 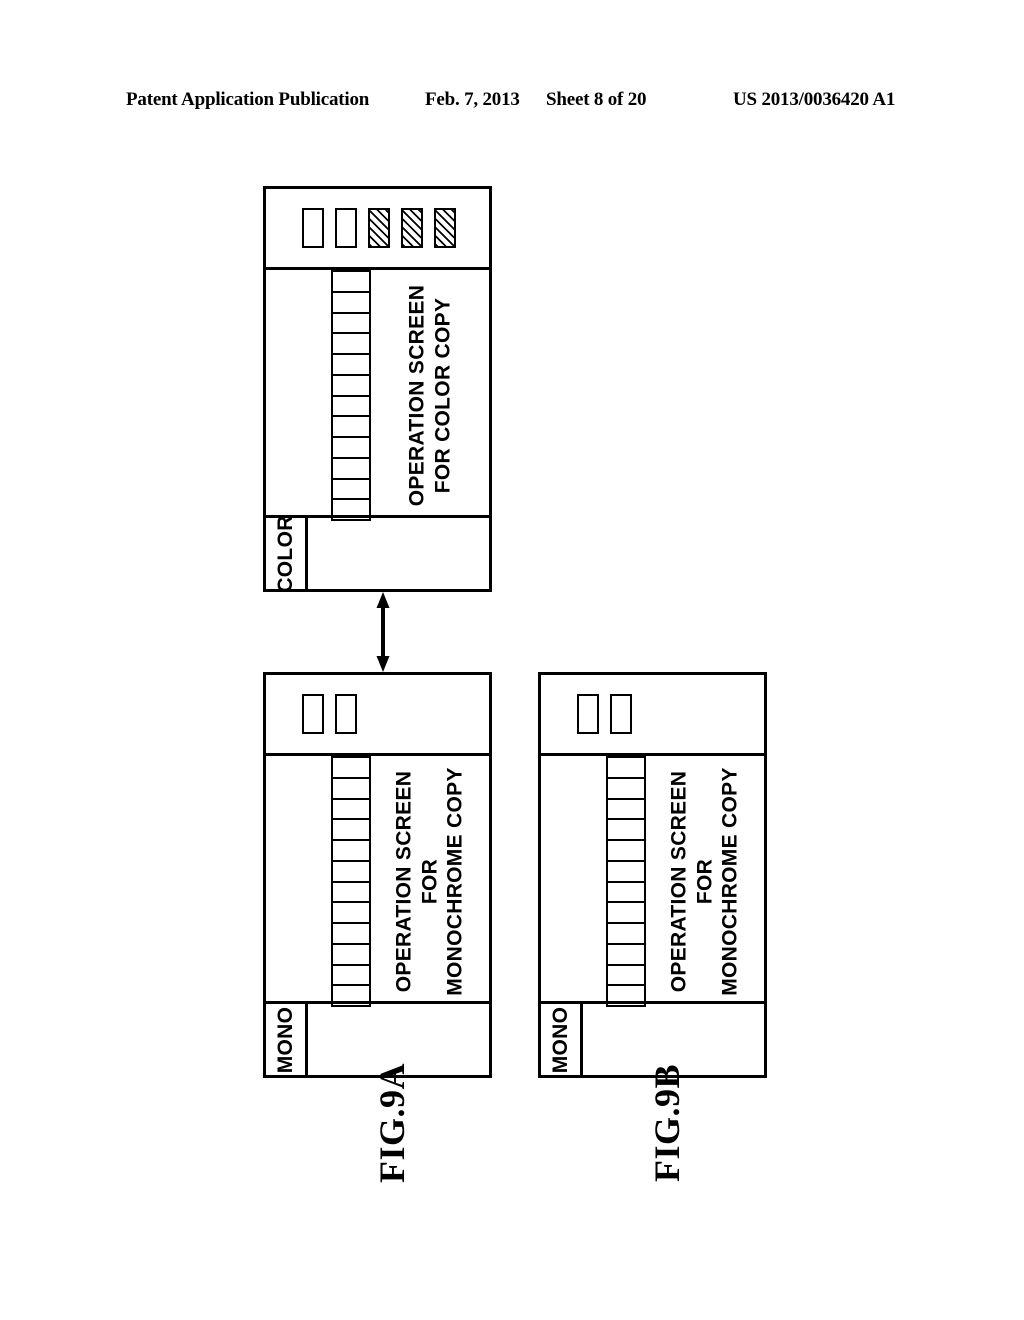 I want to click on mono-a-caption-line-3: MONOCHROME COPY, so click(x=455, y=881).